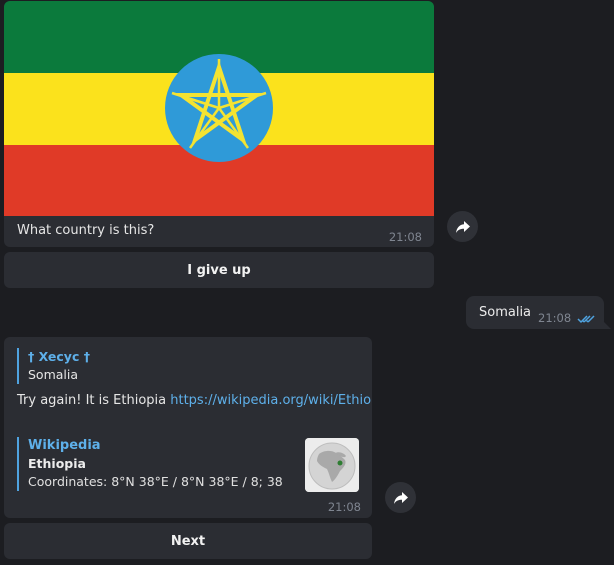 Image resolution: width=614 pixels, height=565 pixels. I want to click on bubble-tail, so click(607, 325).